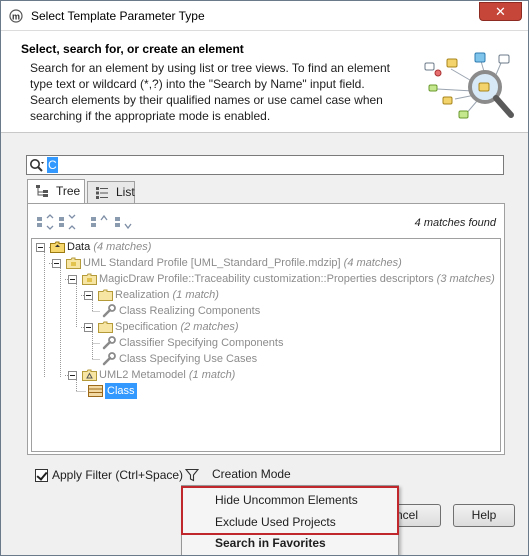 This screenshot has height=556, width=529. I want to click on tab-list: List, so click(111, 192).